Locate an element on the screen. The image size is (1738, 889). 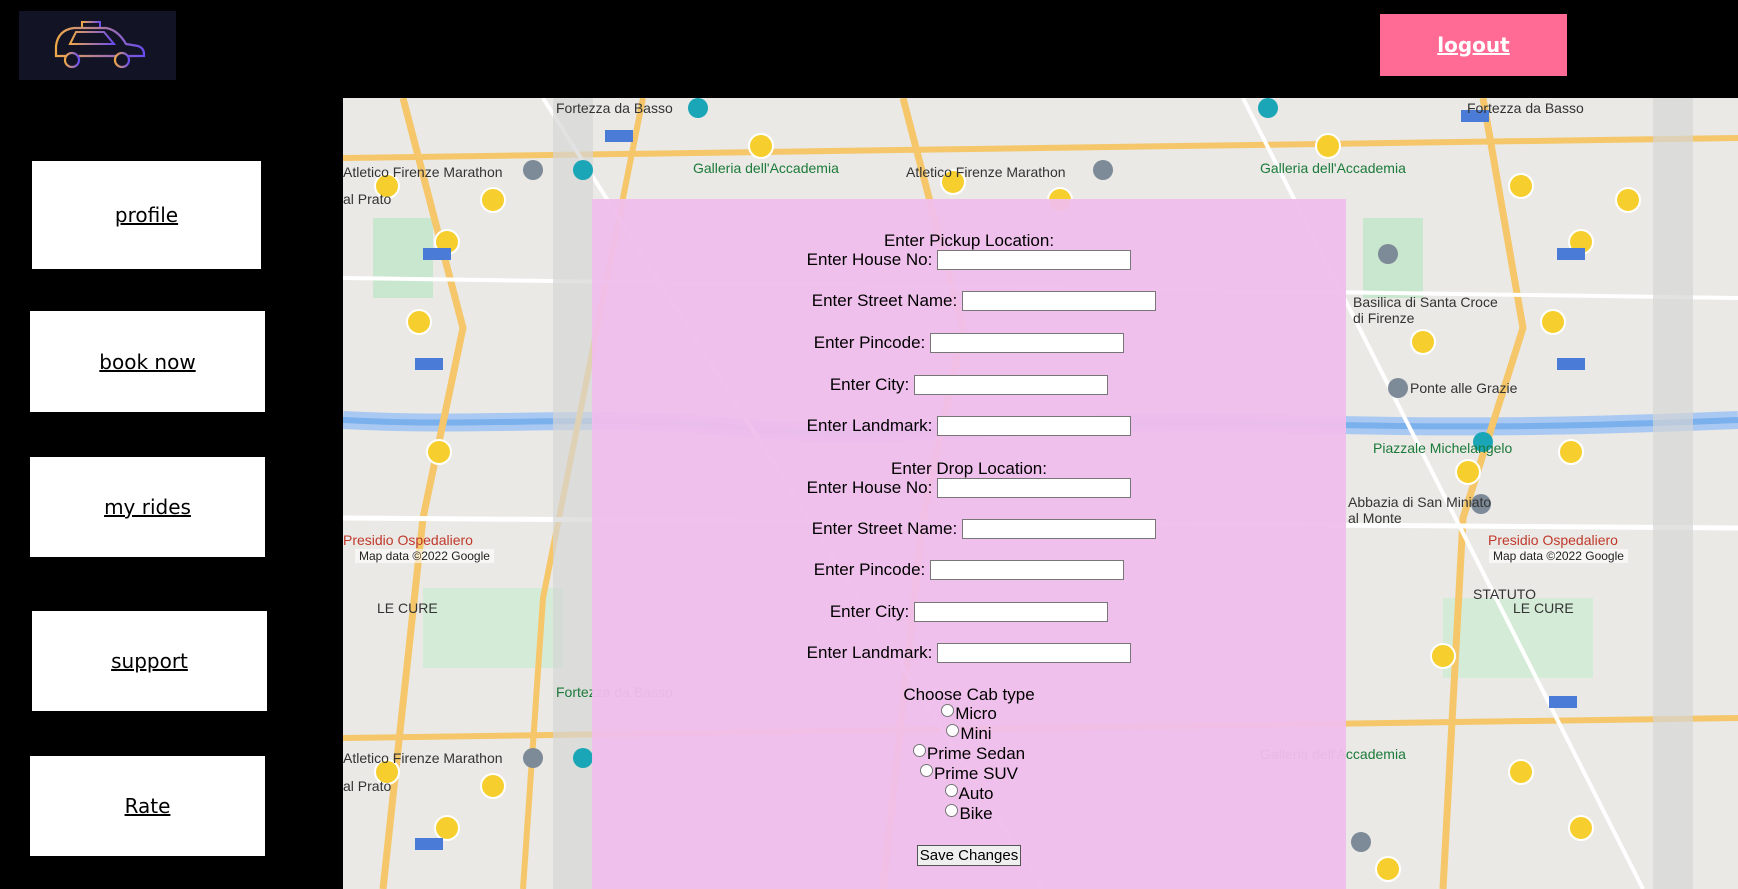
taxi-icon is located at coordinates (99, 44).